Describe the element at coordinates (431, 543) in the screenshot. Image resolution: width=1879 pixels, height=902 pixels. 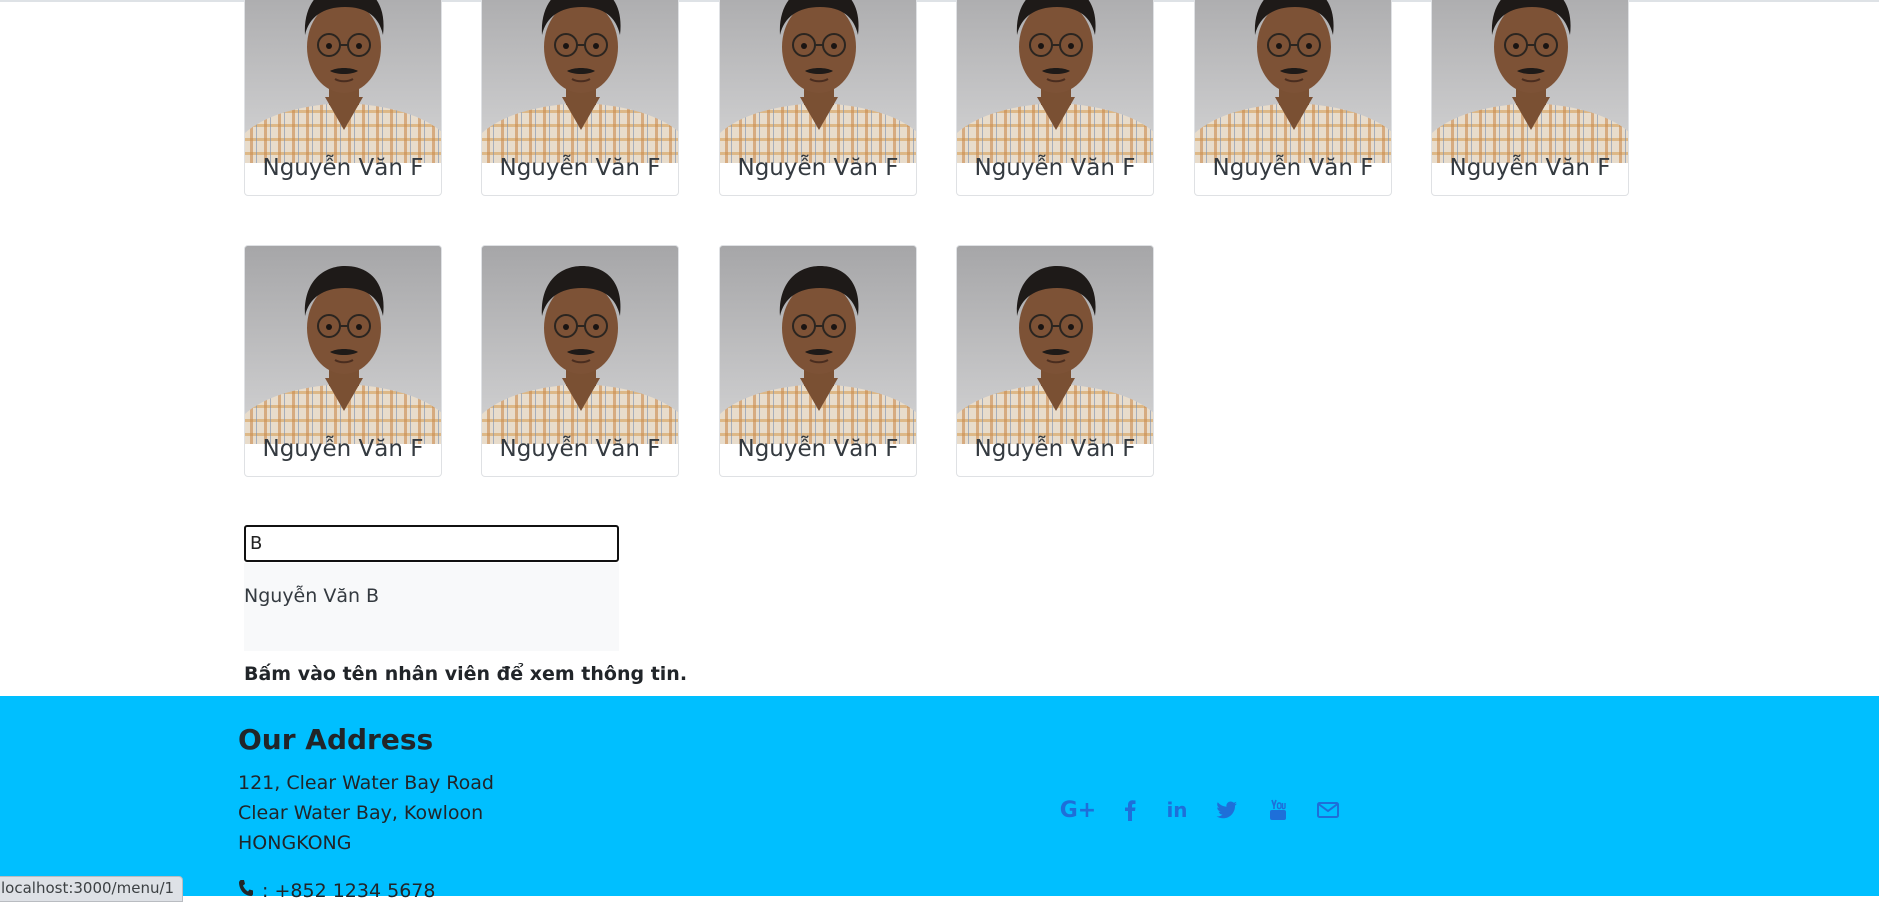
I see `employee-search-input` at that location.